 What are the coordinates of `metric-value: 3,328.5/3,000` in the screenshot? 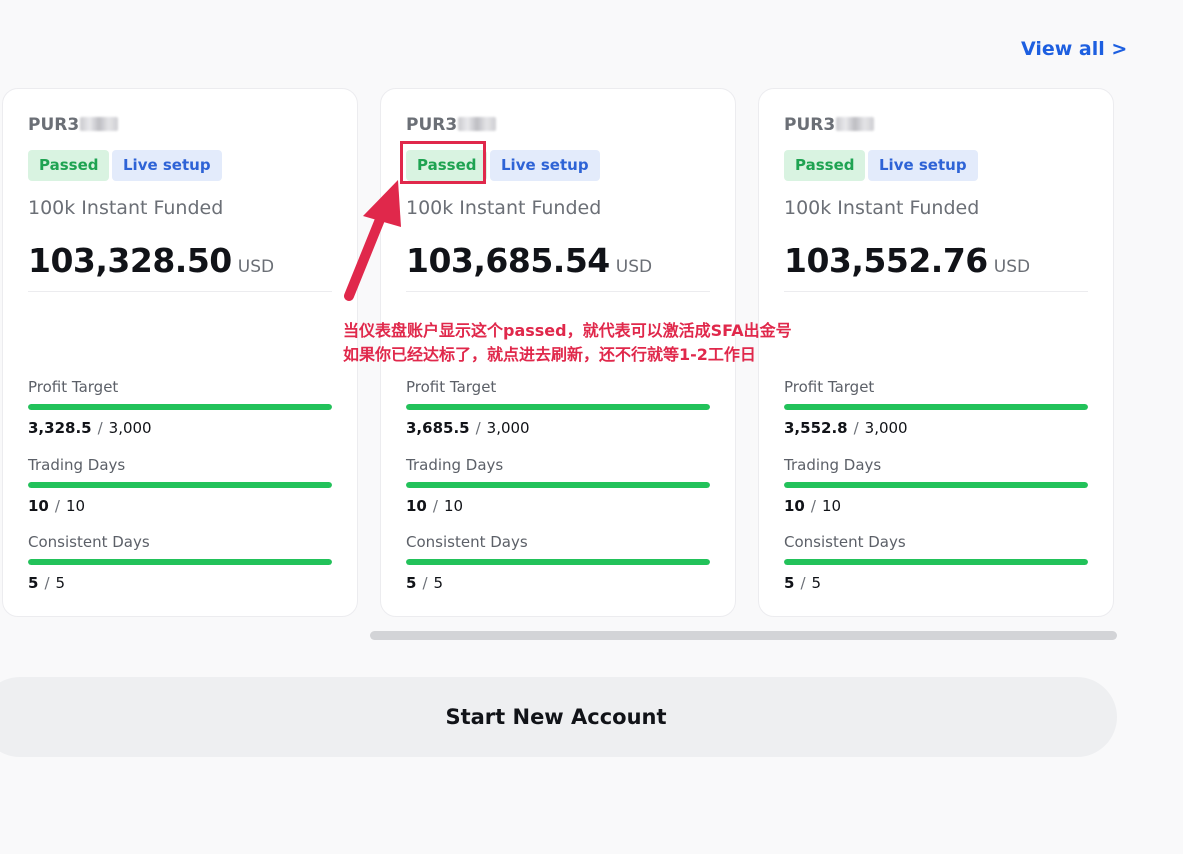 It's located at (90, 428).